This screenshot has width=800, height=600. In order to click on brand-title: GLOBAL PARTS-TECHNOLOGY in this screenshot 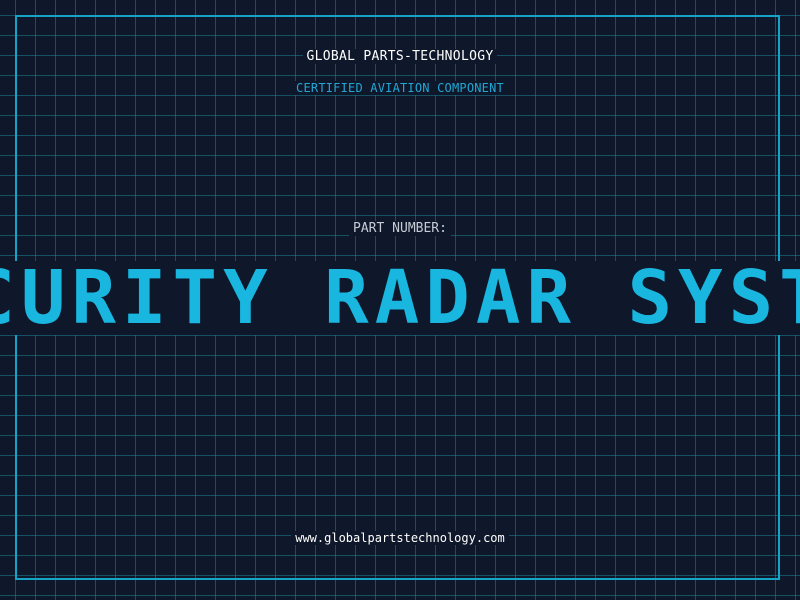, I will do `click(400, 56)`.